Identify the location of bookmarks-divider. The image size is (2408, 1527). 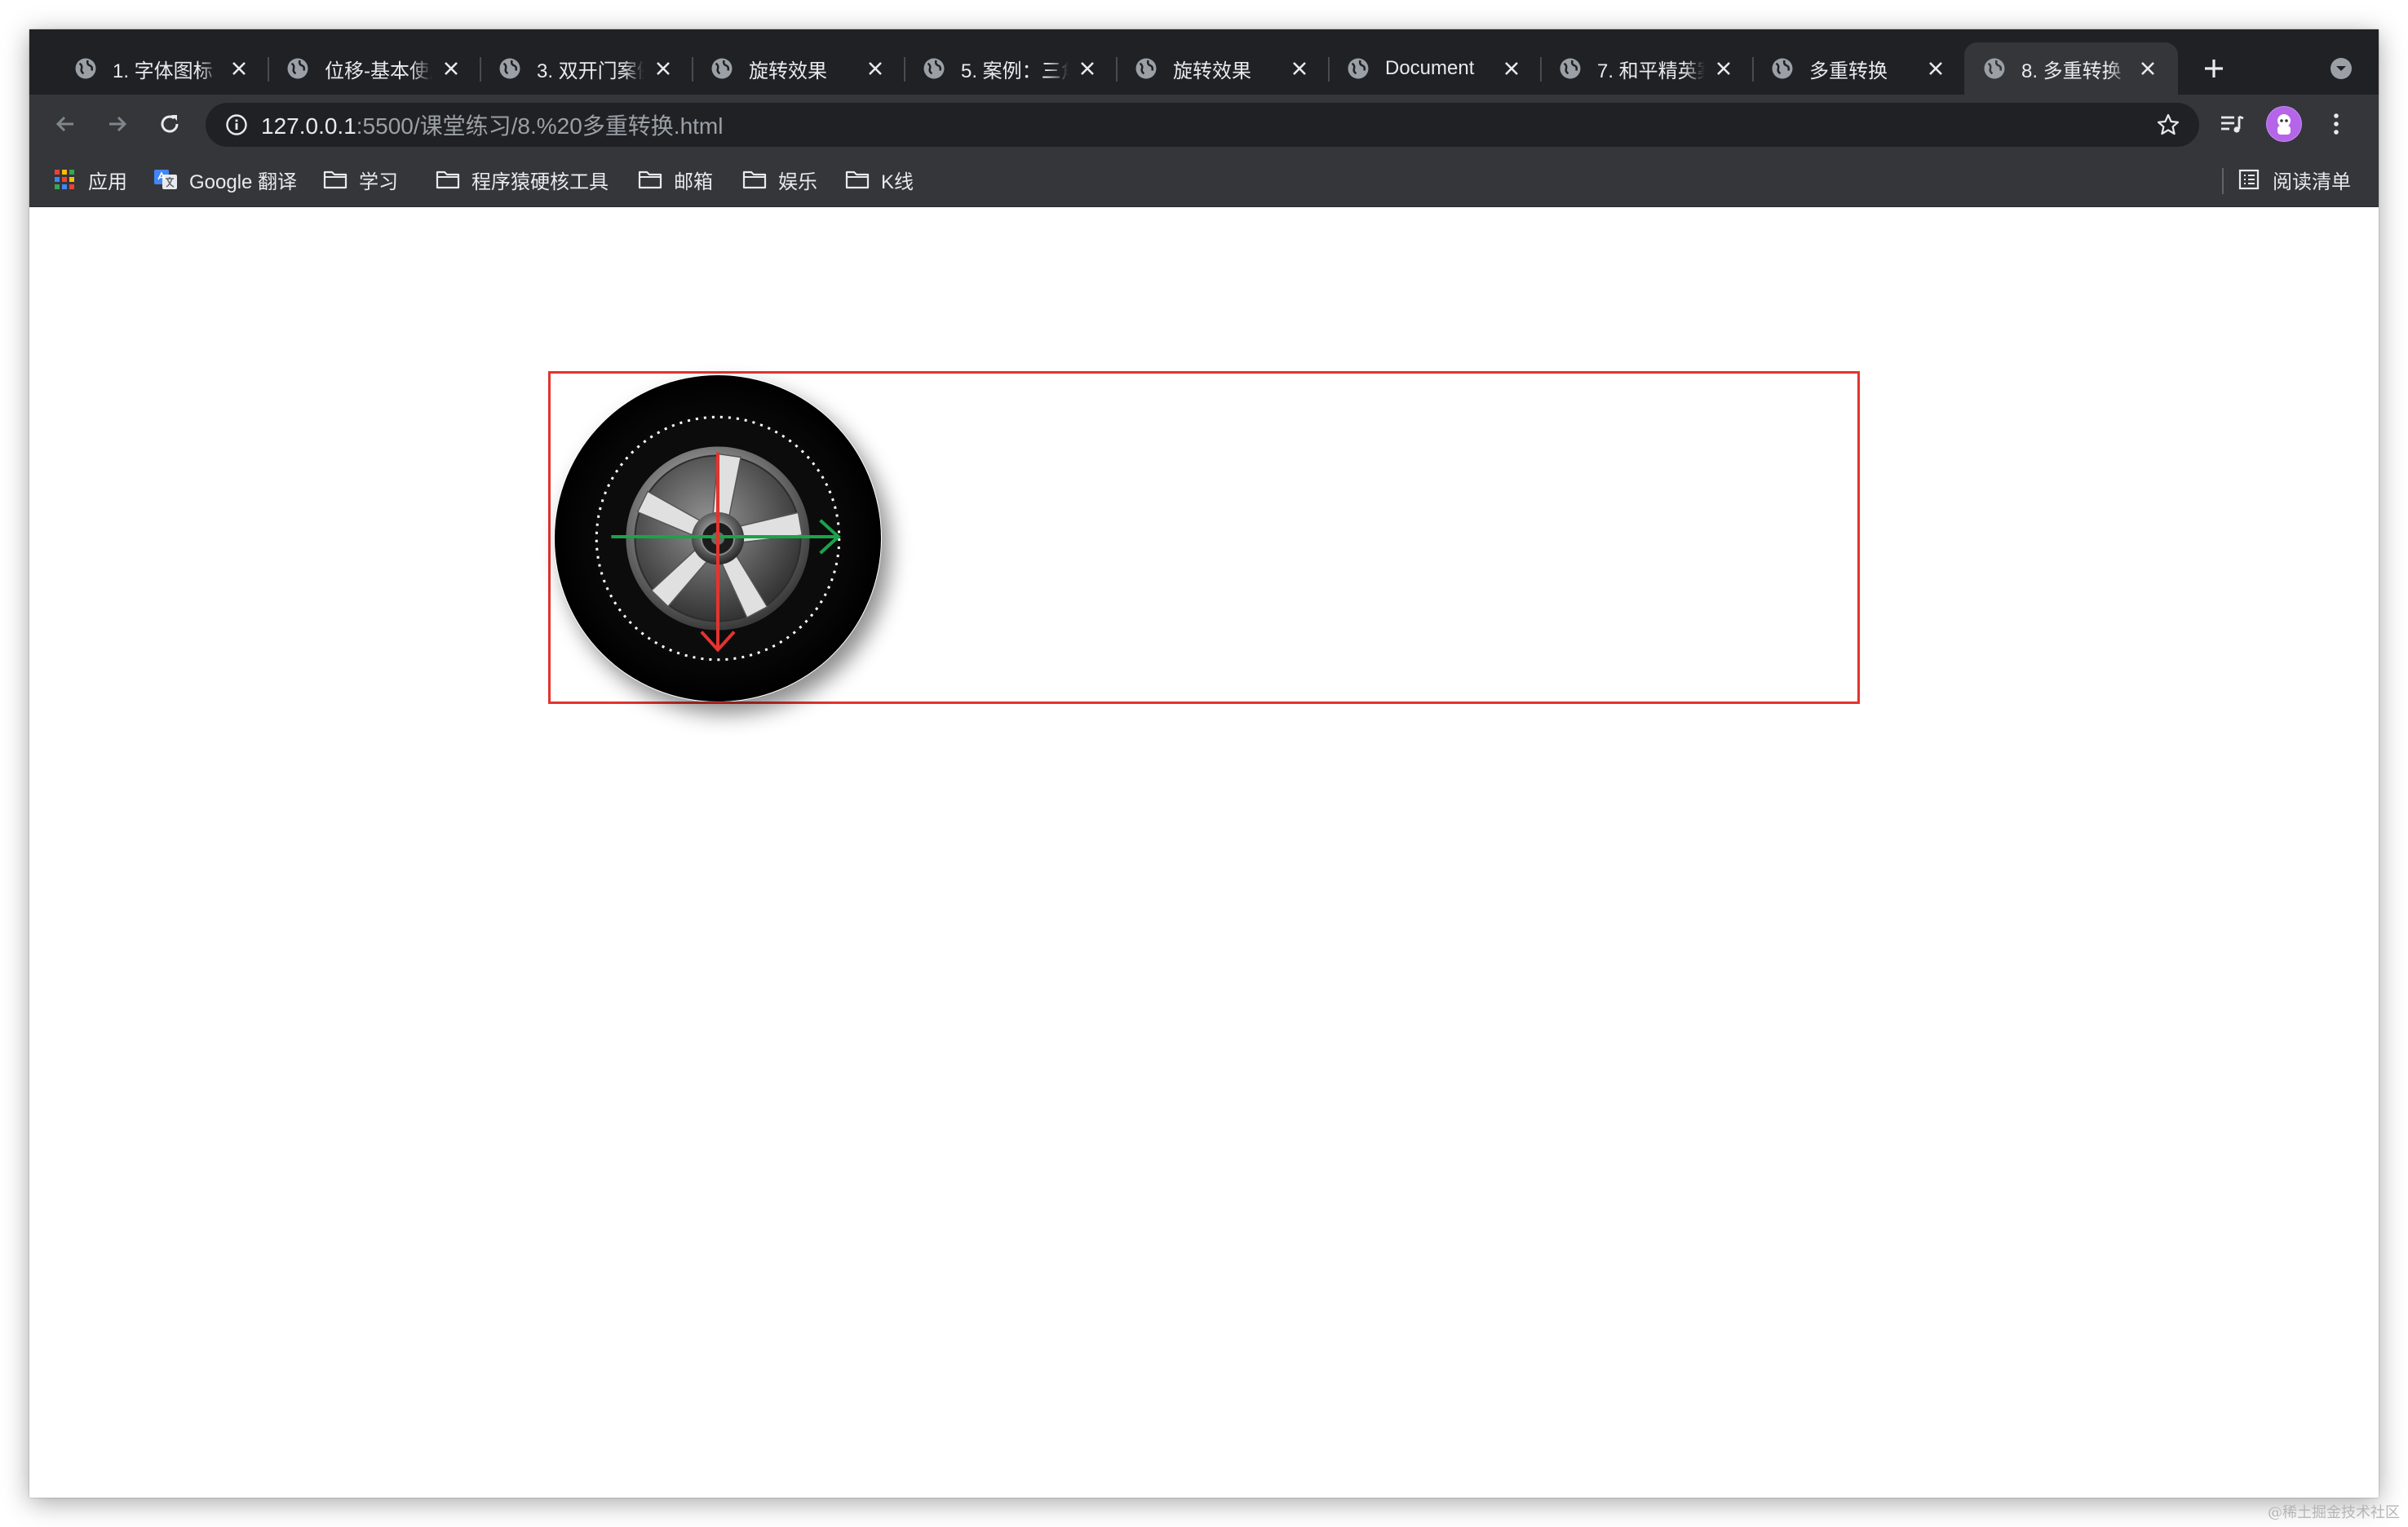
(2223, 181).